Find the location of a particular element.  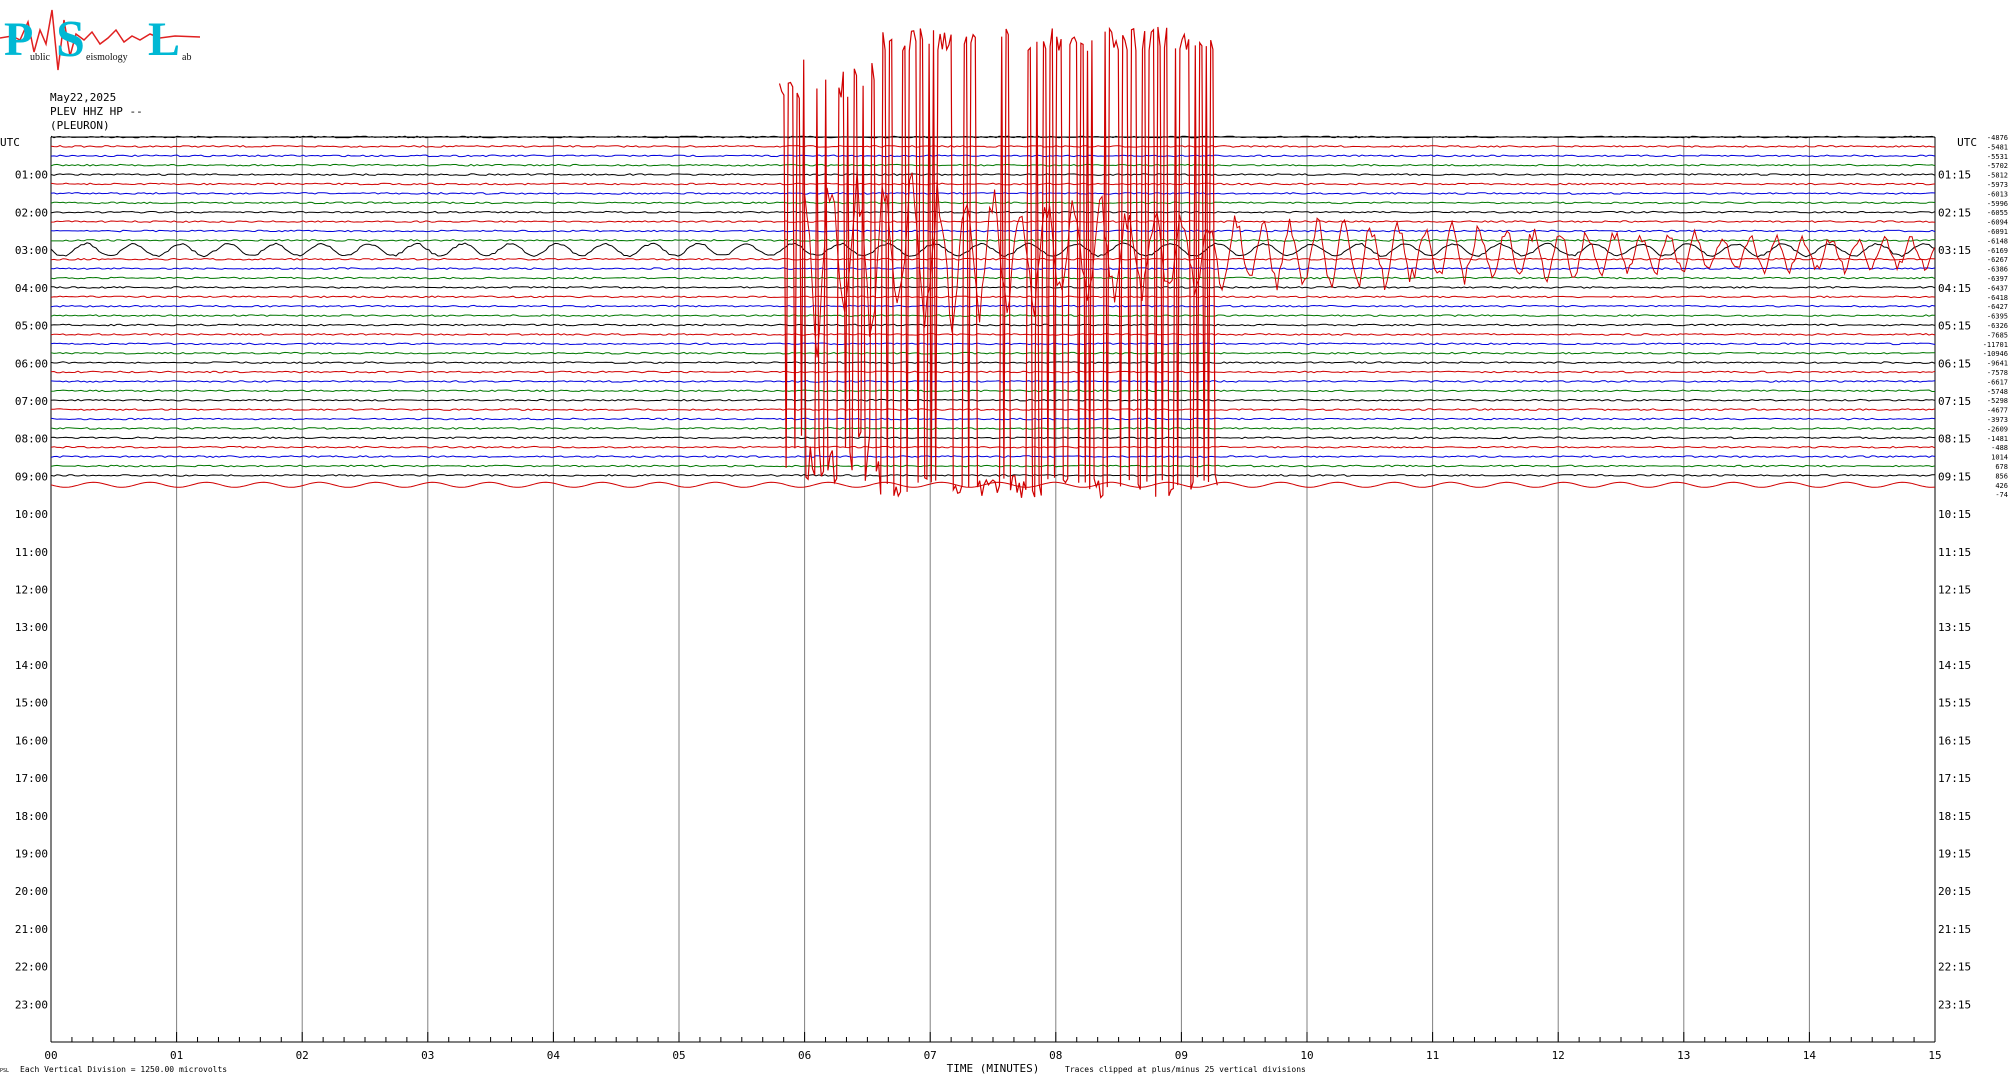

x-tick-label: 12 is located at coordinates (1558, 1055).